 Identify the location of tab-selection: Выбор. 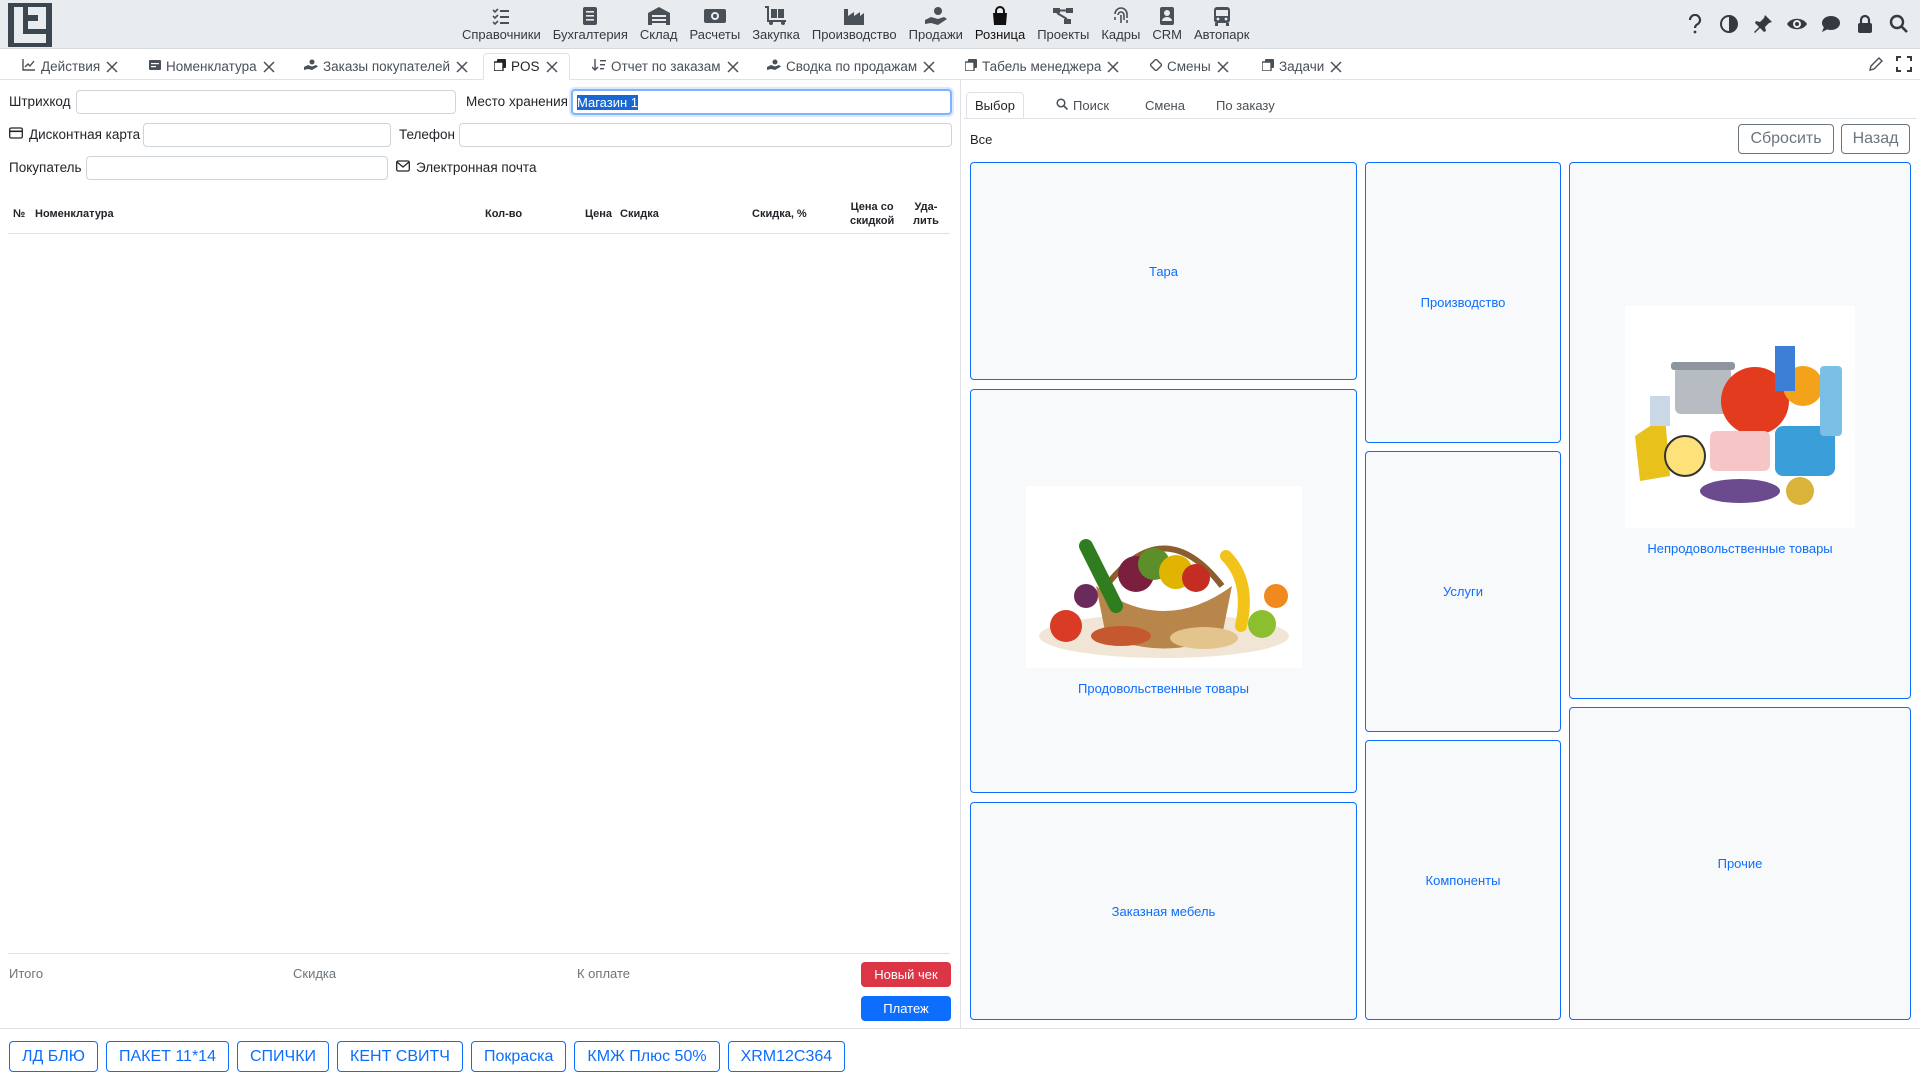
(995, 105).